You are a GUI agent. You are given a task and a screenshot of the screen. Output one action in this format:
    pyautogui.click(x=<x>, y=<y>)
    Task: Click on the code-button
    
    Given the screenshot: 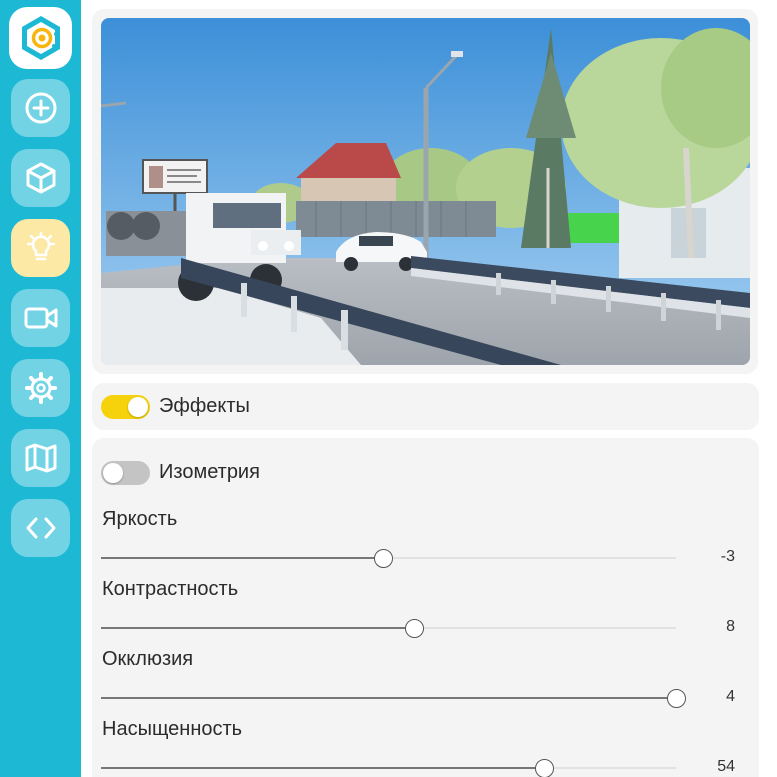 What is the action you would take?
    pyautogui.click(x=40, y=528)
    